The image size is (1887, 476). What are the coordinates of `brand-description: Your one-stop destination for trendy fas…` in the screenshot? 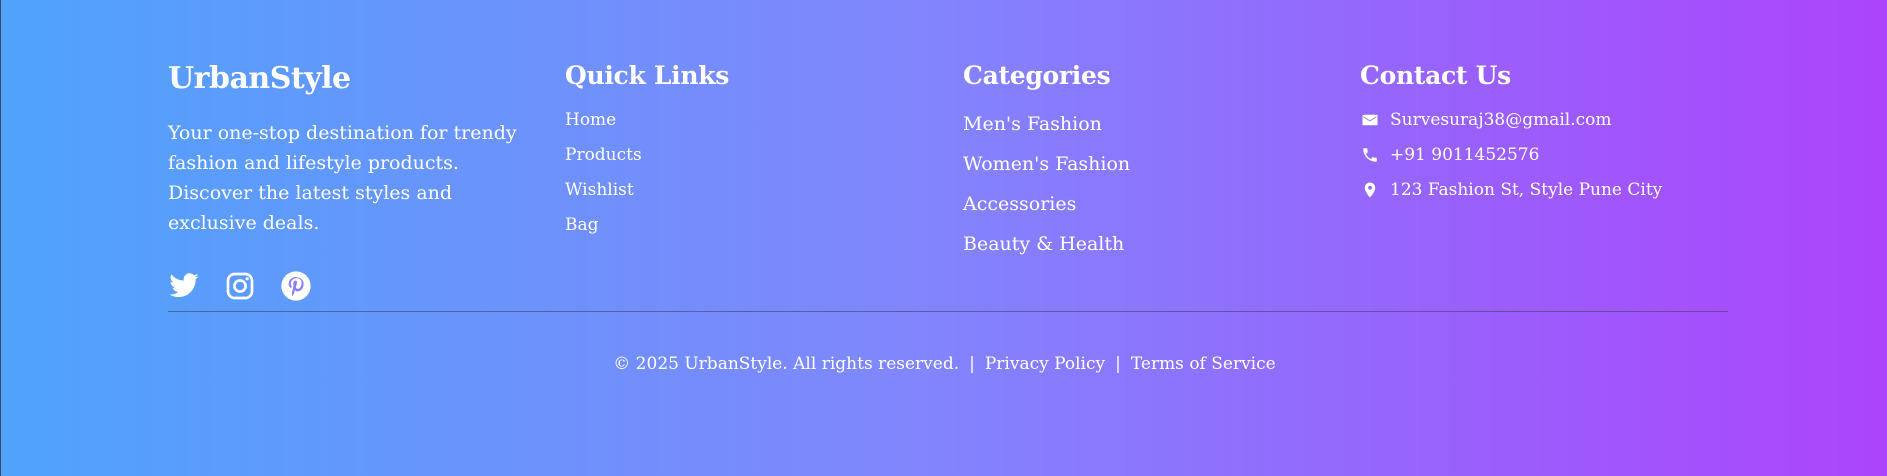 It's located at (342, 178).